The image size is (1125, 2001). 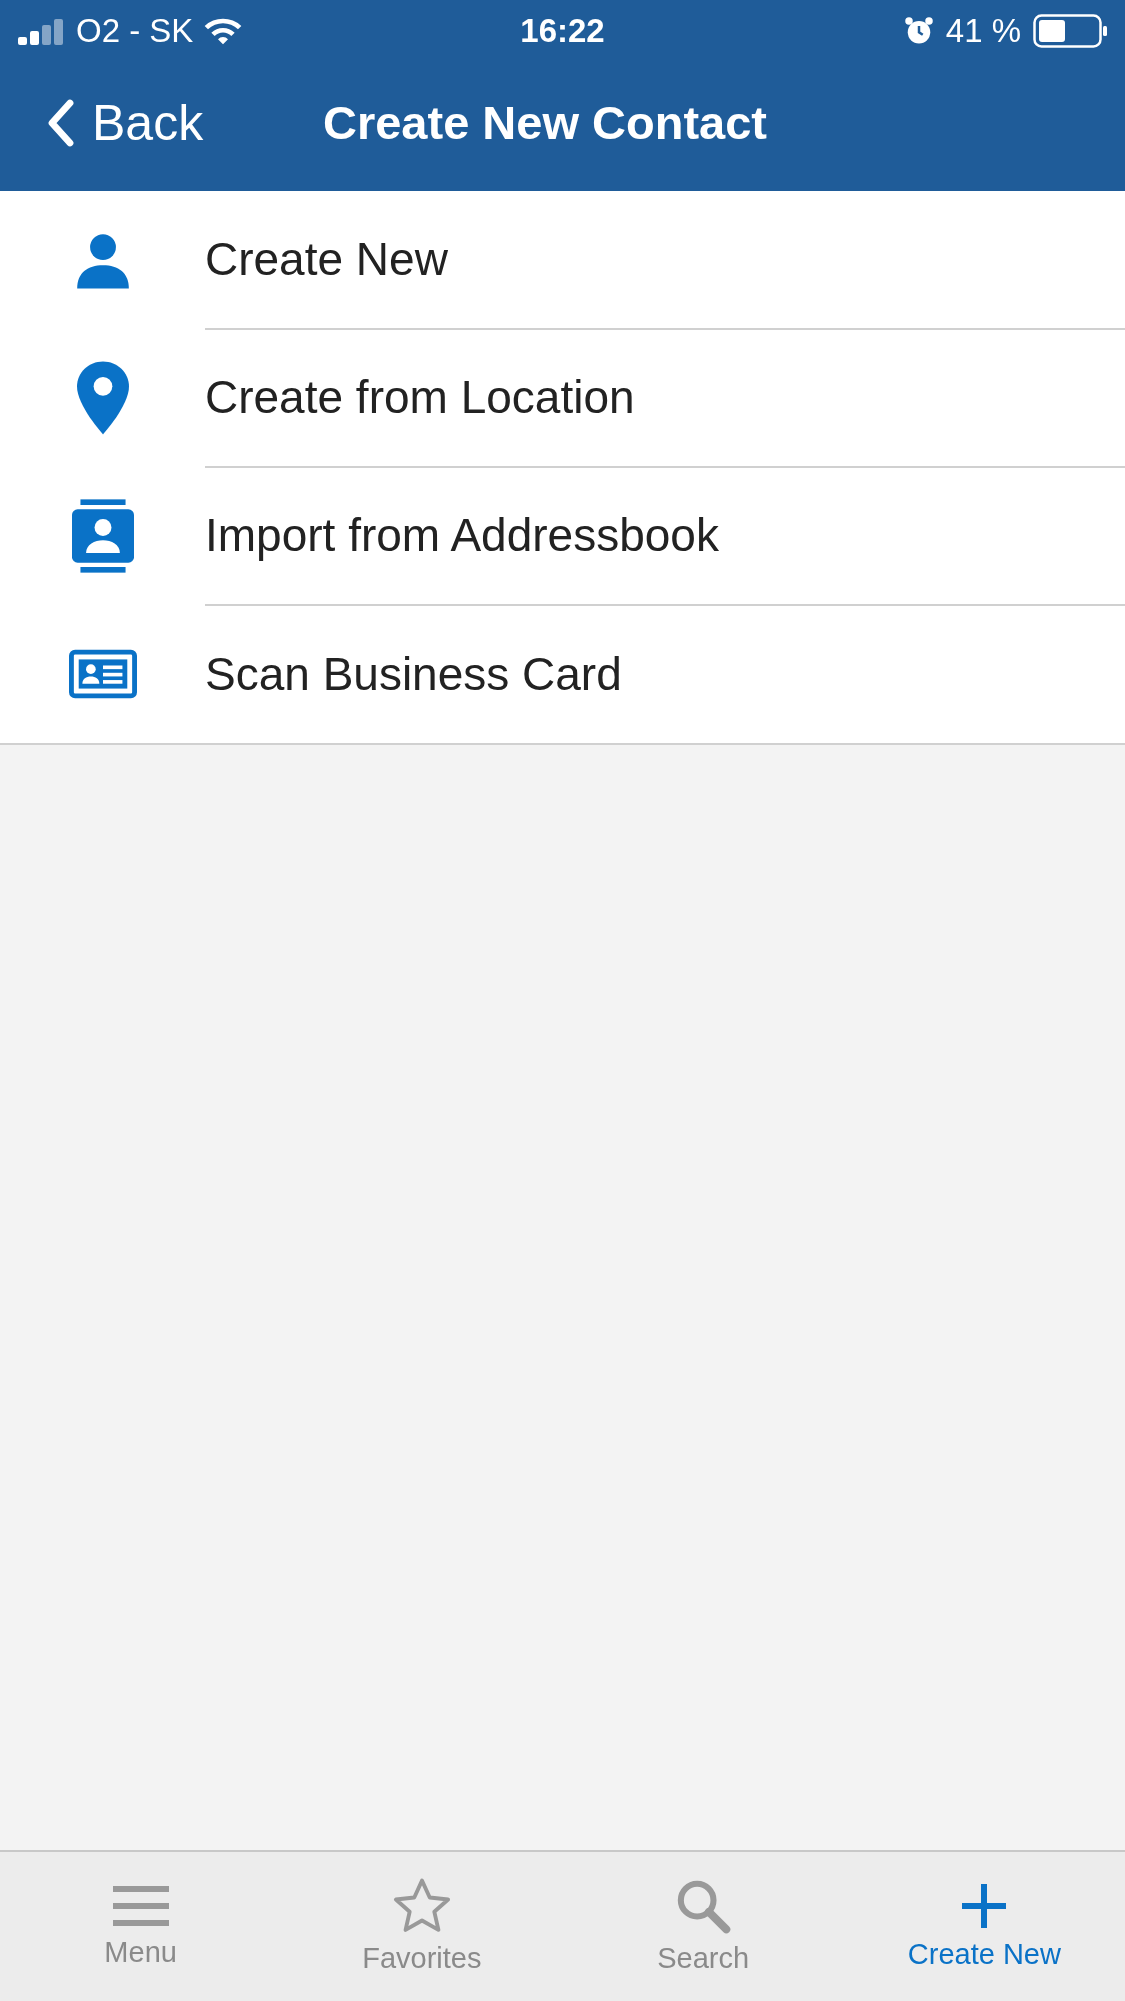 I want to click on chevron-left-icon, so click(x=61, y=122).